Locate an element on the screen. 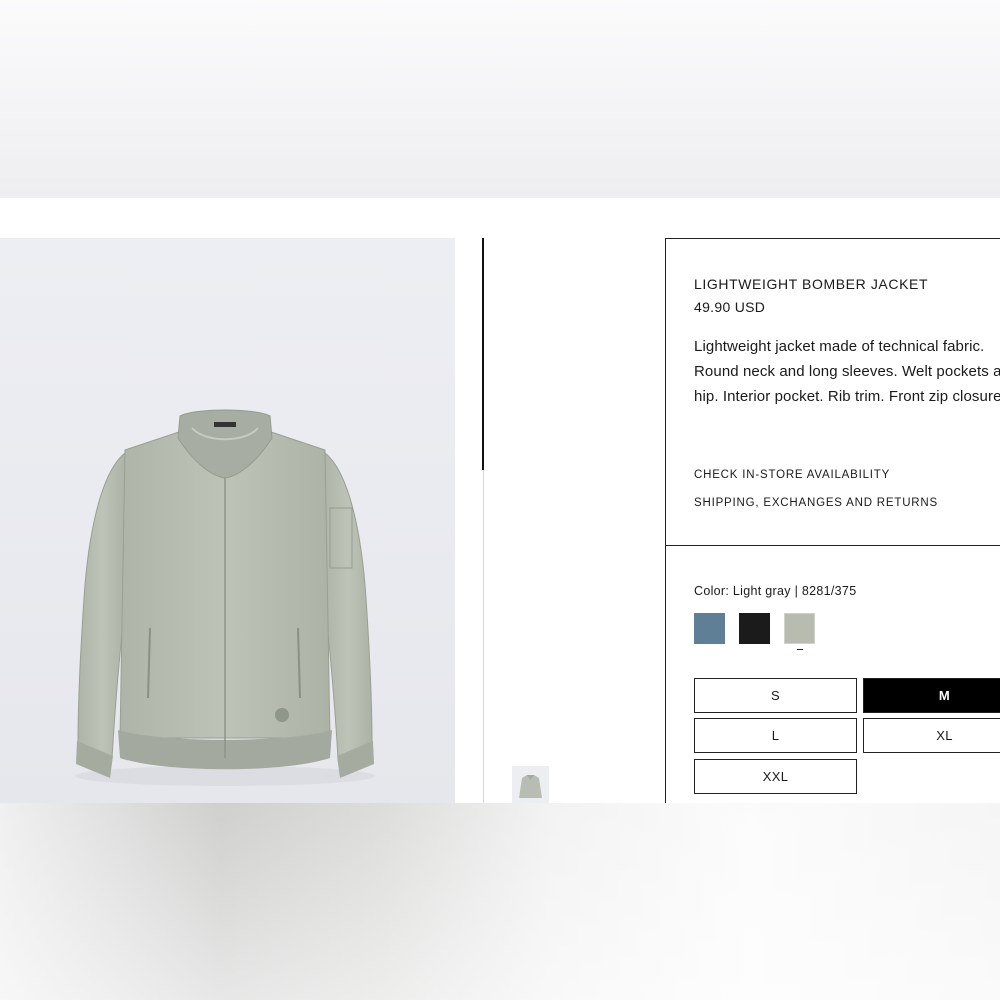 The image size is (1000, 1000). thumbnail-image is located at coordinates (530, 784).